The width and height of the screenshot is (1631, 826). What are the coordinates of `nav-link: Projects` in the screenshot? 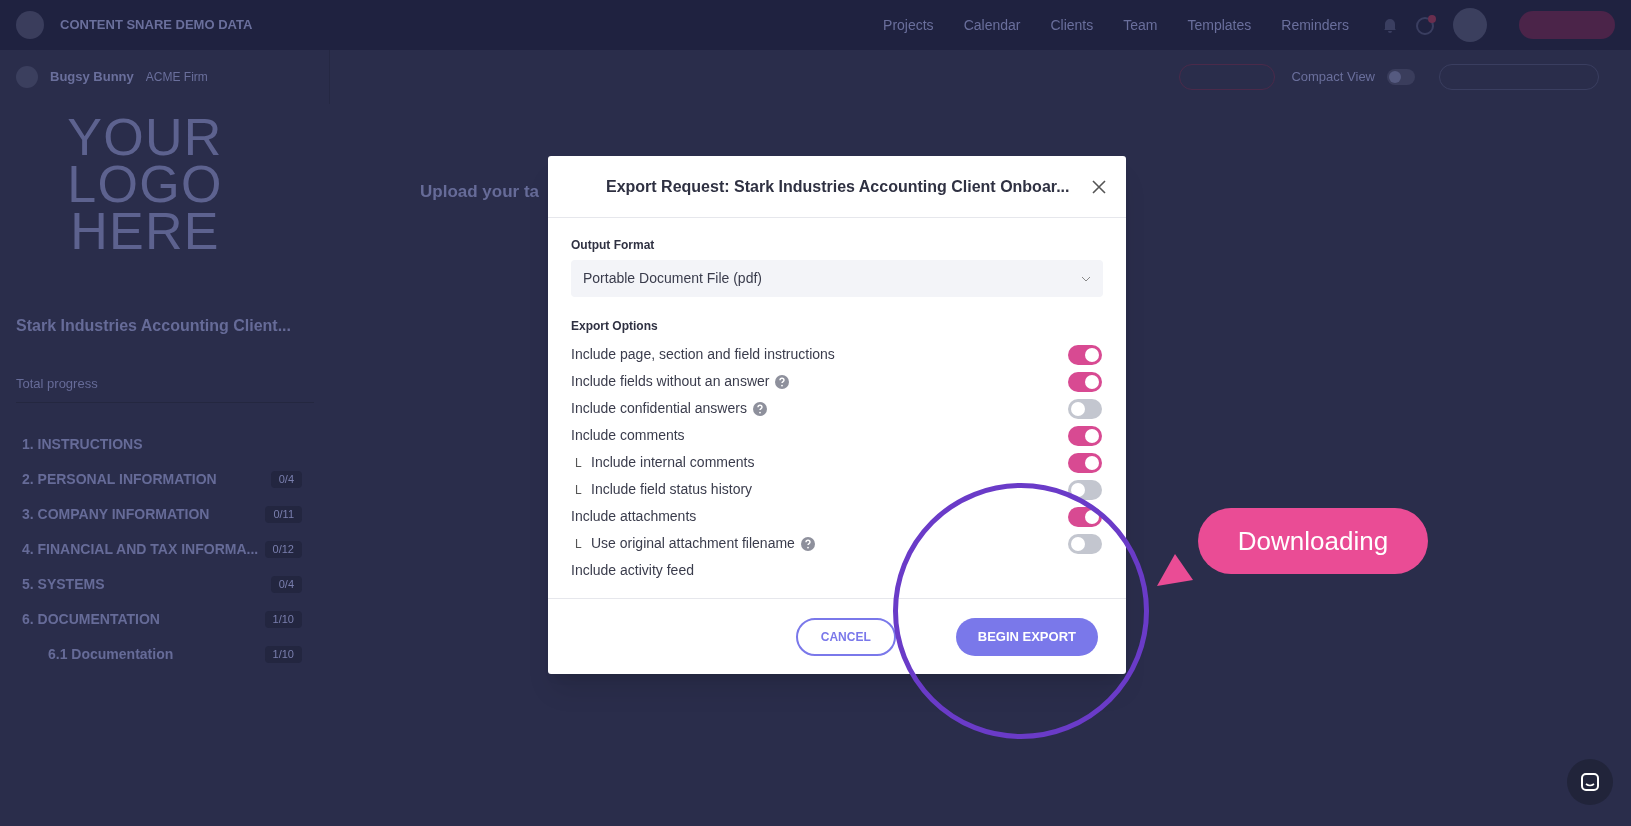 It's located at (908, 25).